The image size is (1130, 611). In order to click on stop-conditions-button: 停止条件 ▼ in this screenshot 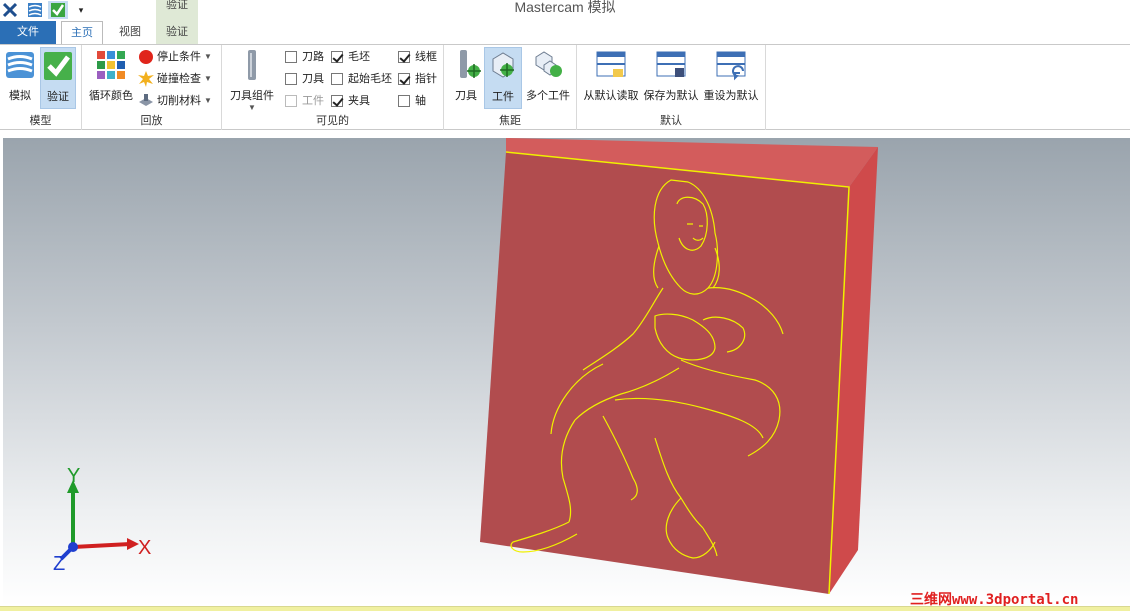, I will do `click(175, 57)`.